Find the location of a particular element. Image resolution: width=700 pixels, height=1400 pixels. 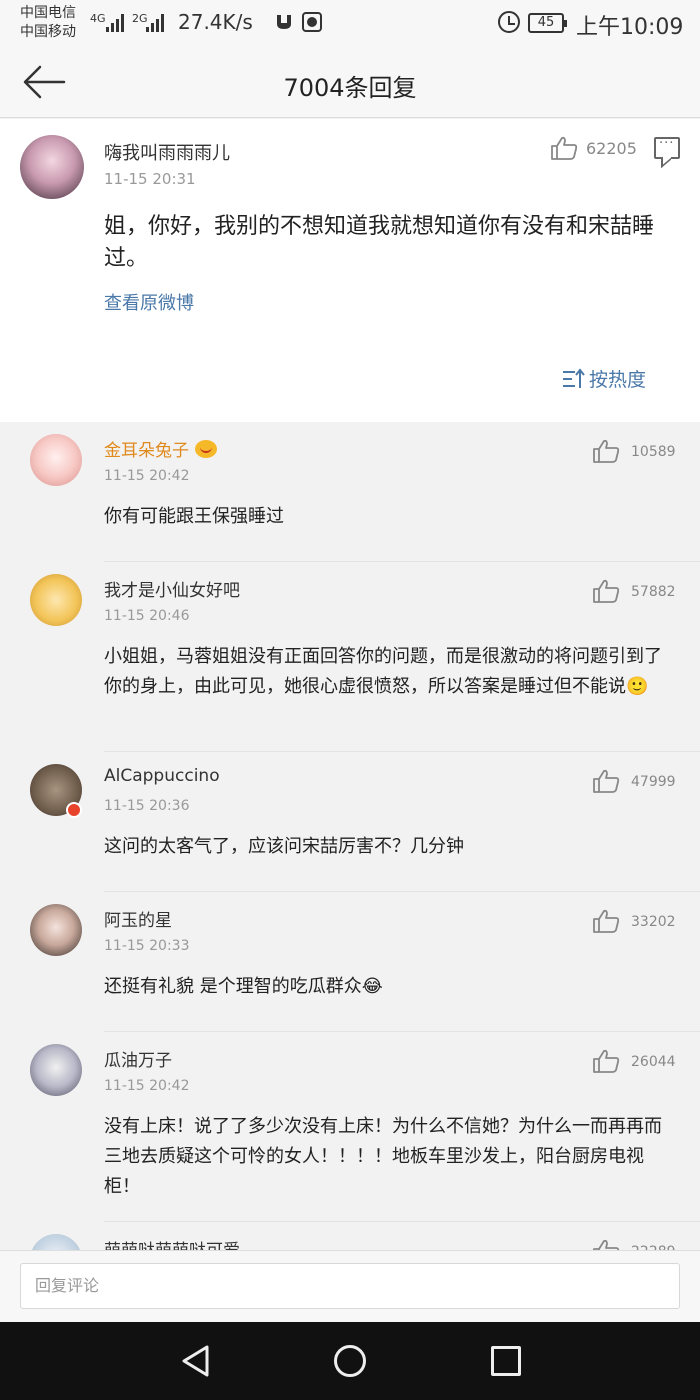

comment-author: 金耳朵兔子 is located at coordinates (160, 448).